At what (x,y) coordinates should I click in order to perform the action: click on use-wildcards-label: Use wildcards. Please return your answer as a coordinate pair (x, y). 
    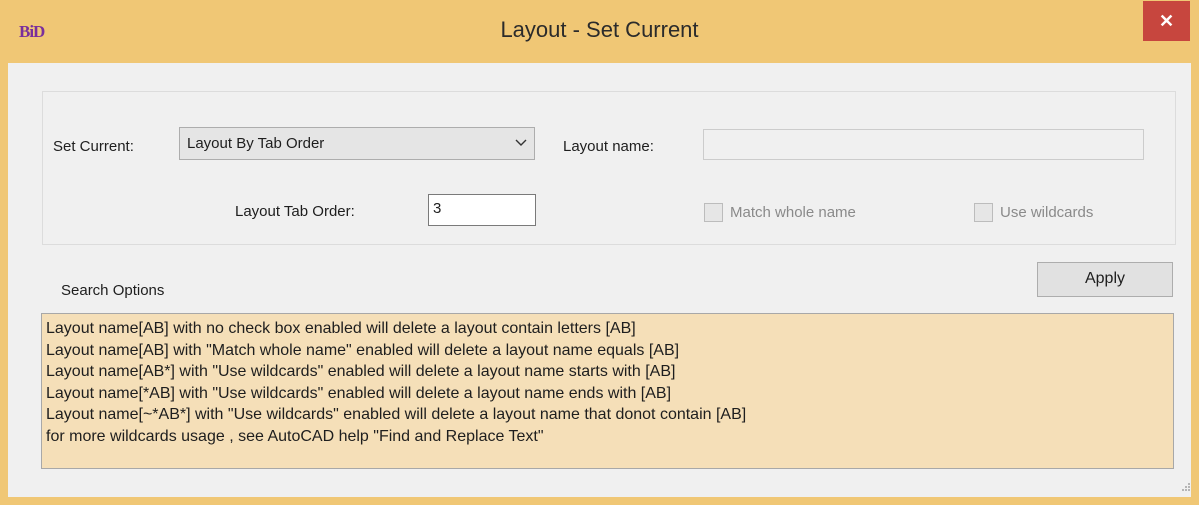
    Looking at the image, I should click on (1047, 212).